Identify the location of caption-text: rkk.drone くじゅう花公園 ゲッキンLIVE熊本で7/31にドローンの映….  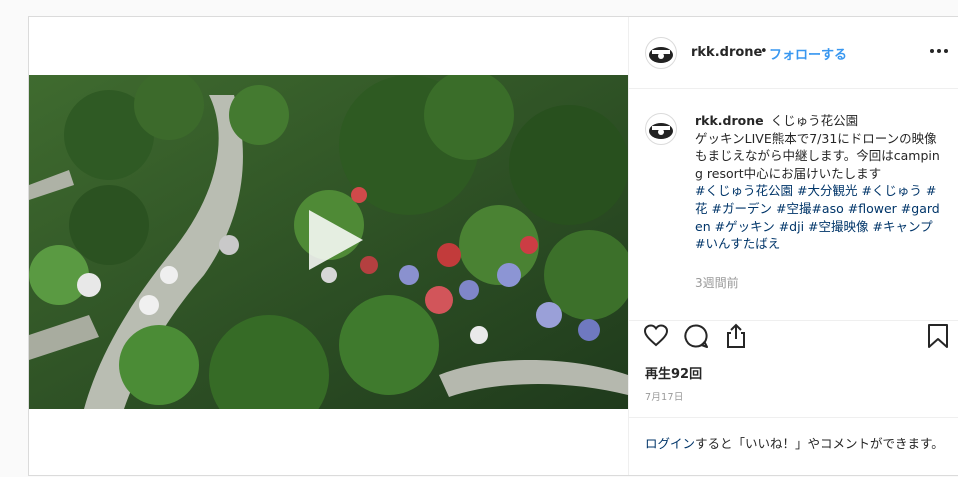
(821, 182).